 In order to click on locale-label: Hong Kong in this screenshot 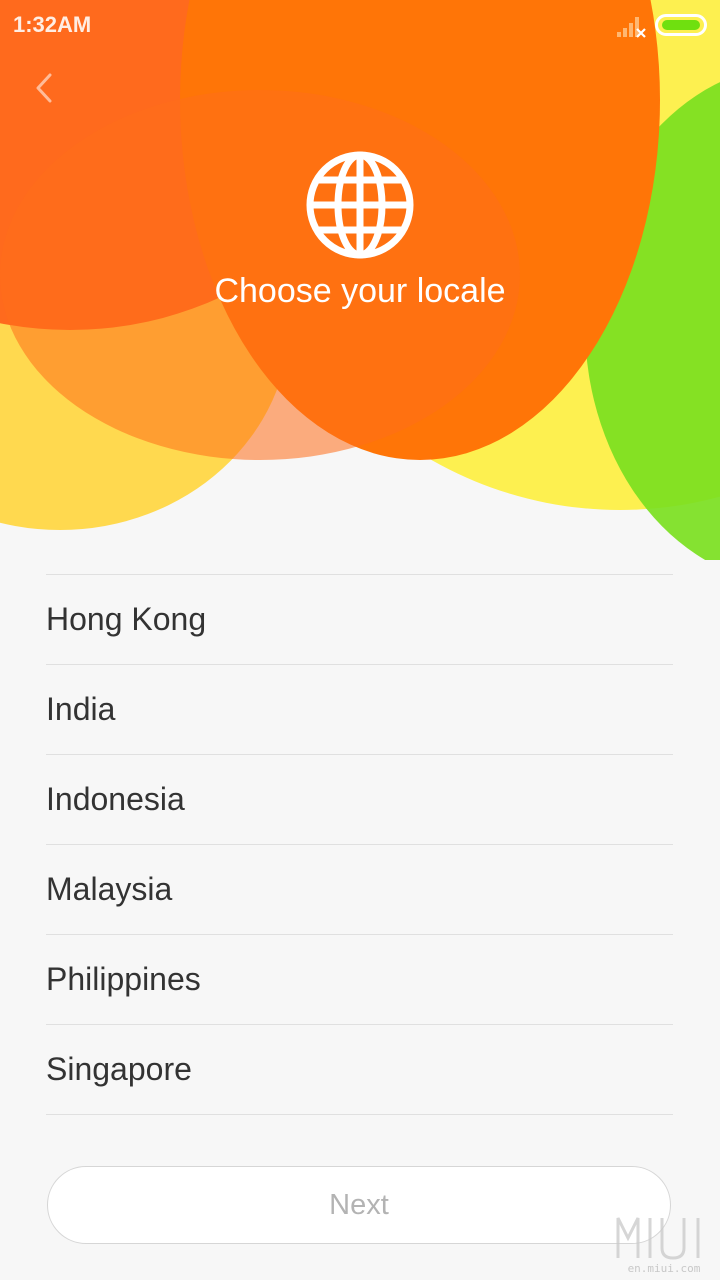, I will do `click(126, 619)`.